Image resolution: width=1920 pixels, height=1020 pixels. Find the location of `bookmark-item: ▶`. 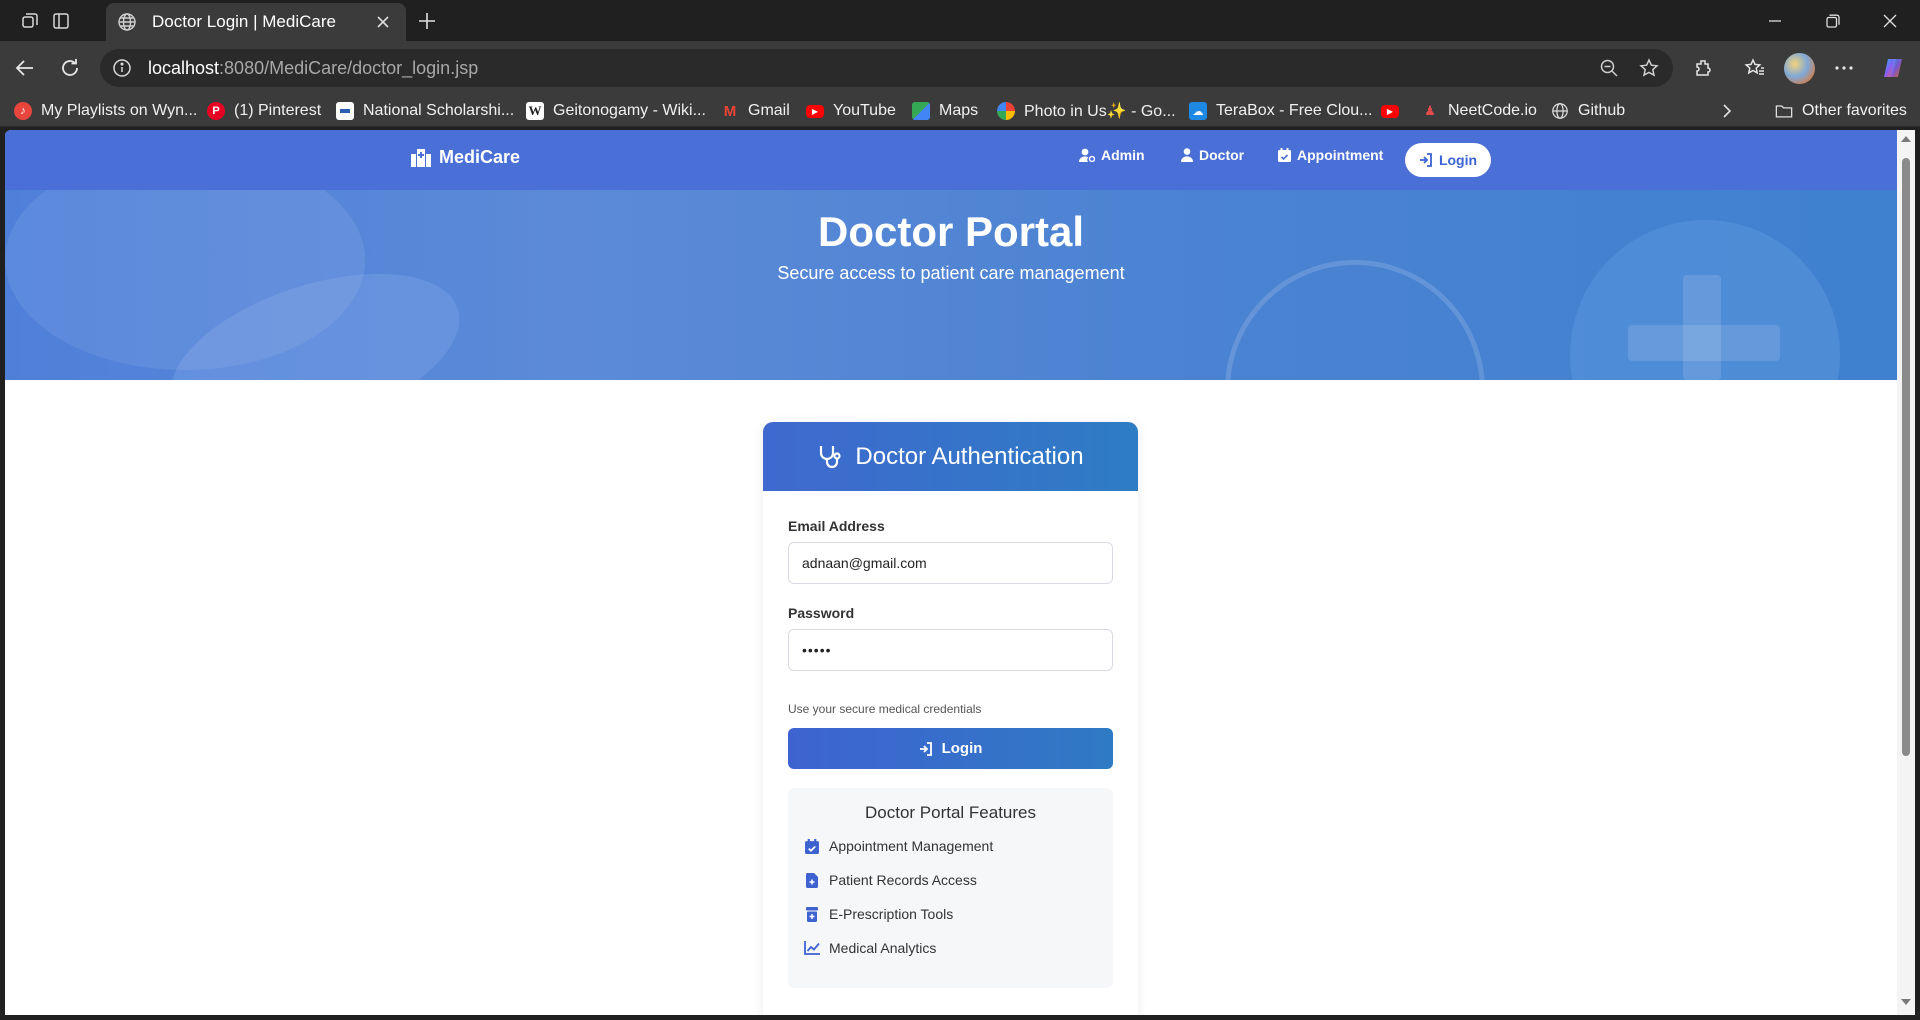

bookmark-item: ▶ is located at coordinates (1394, 111).